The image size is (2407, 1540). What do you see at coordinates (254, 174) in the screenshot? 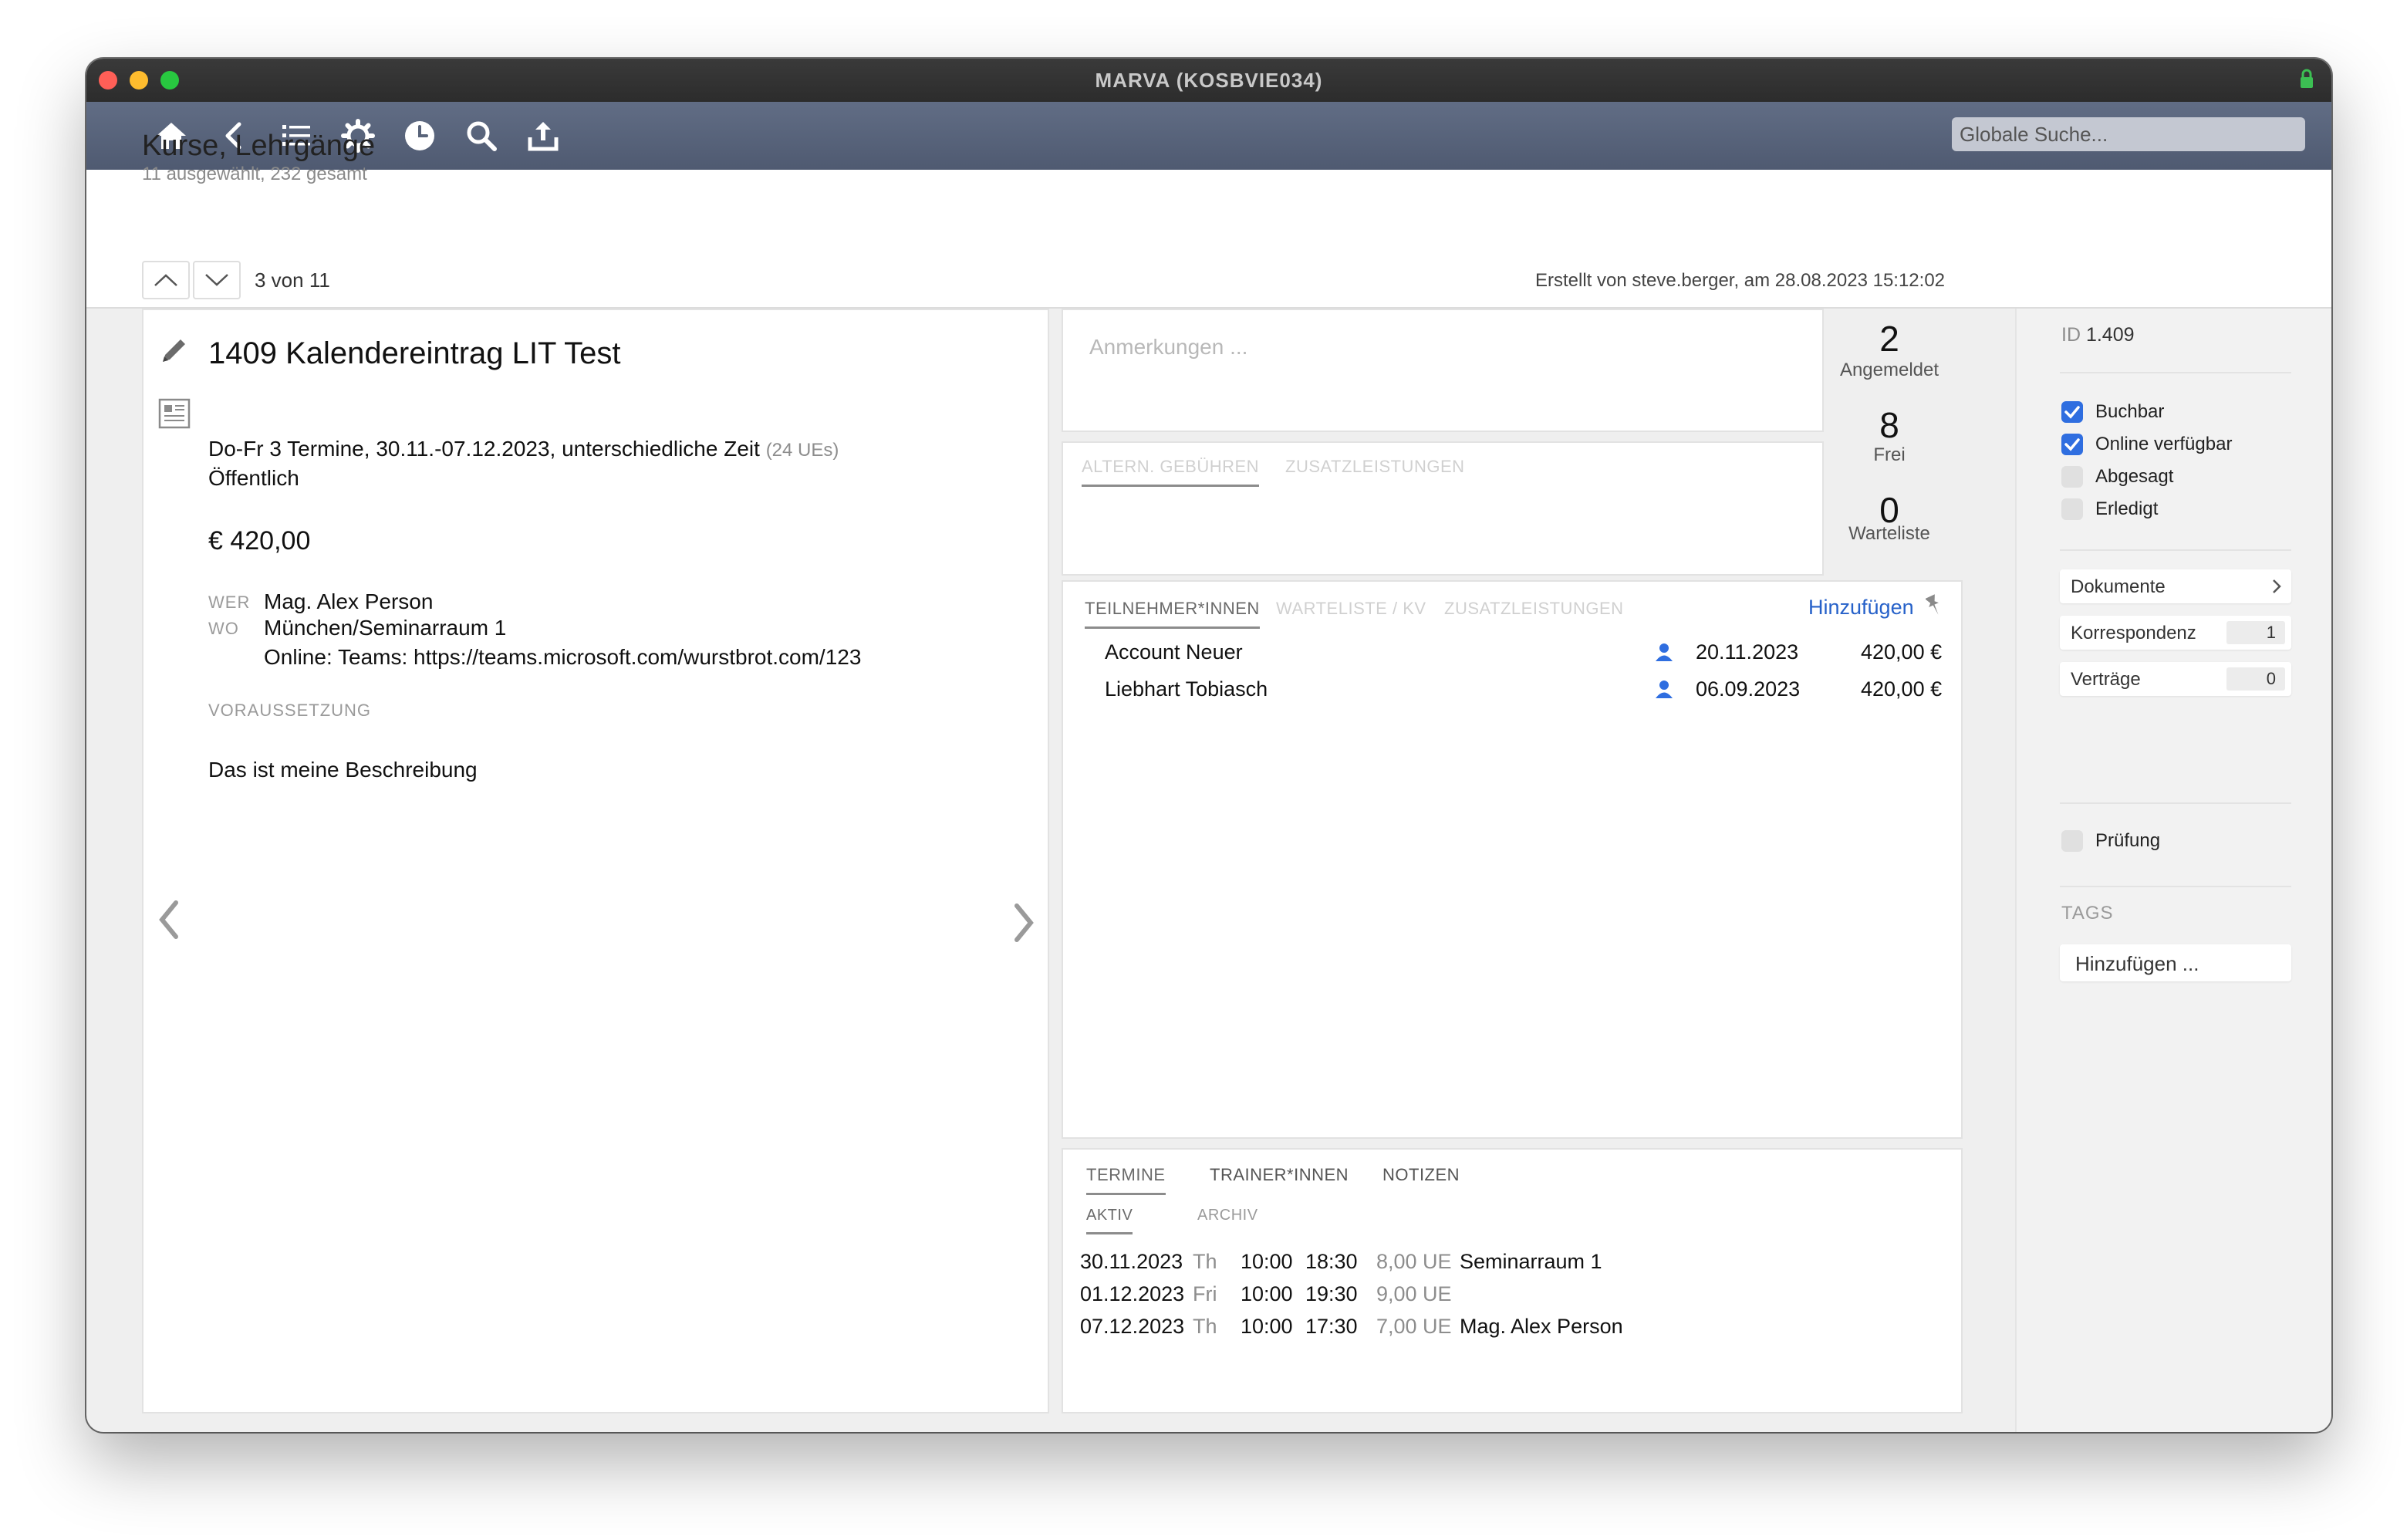
I see `page-subtitle: 11 ausgewählt, 232 gesamt` at bounding box center [254, 174].